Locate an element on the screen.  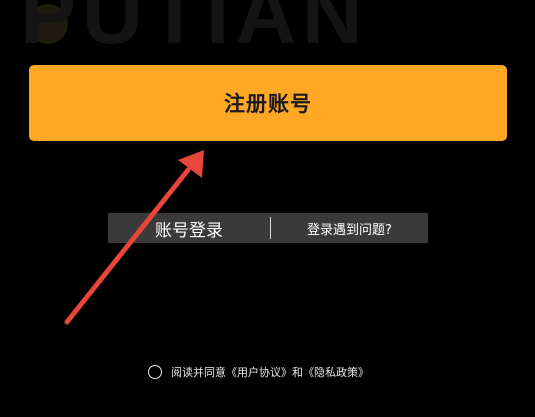
user-agreement-link: 《用户协议》 is located at coordinates (259, 372).